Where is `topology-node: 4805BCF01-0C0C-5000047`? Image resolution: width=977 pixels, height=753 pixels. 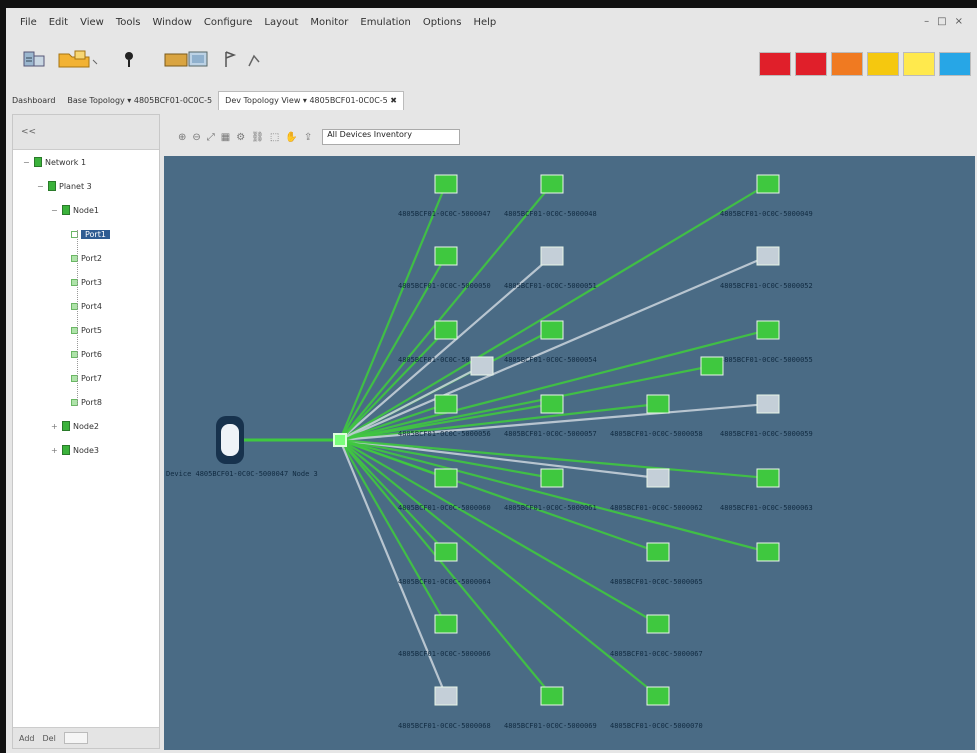 topology-node: 4805BCF01-0C0C-5000047 is located at coordinates (444, 196).